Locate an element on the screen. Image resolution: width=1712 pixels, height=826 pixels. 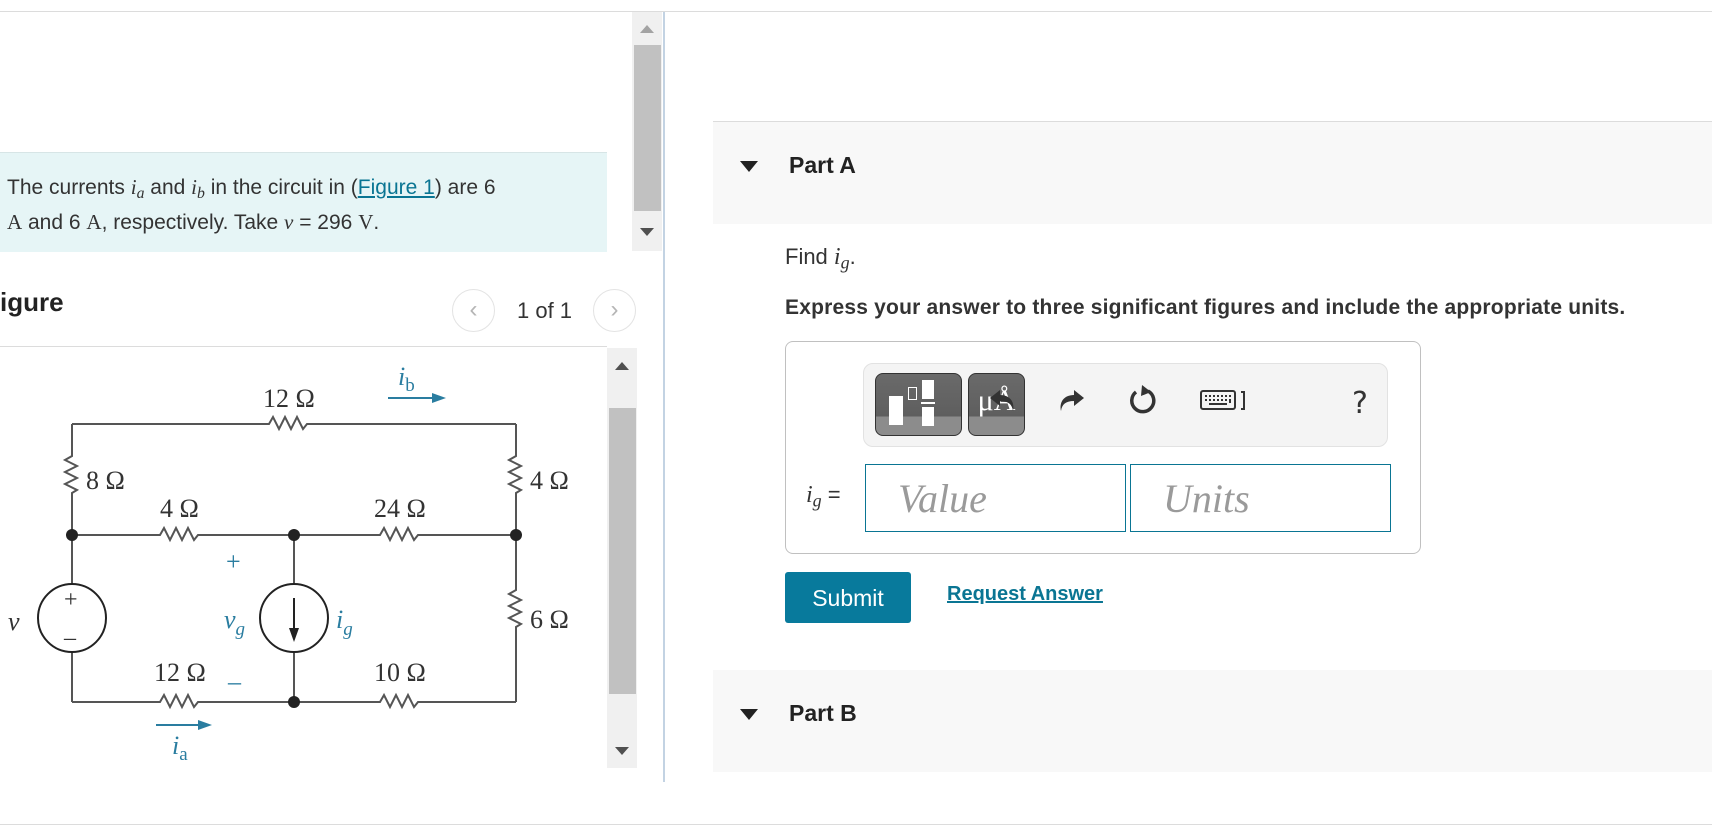
var-ia: ia is located at coordinates (137, 188).